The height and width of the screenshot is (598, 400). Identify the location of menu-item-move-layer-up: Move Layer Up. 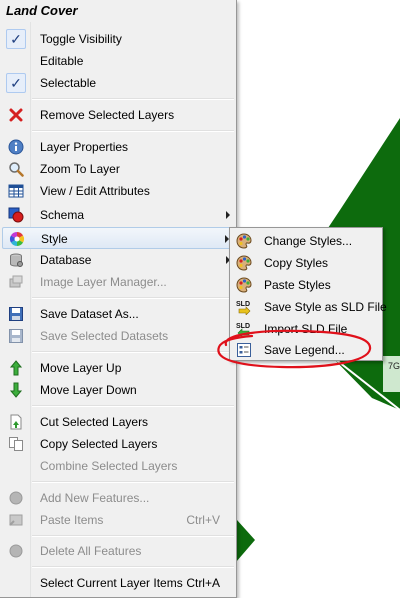
(118, 368).